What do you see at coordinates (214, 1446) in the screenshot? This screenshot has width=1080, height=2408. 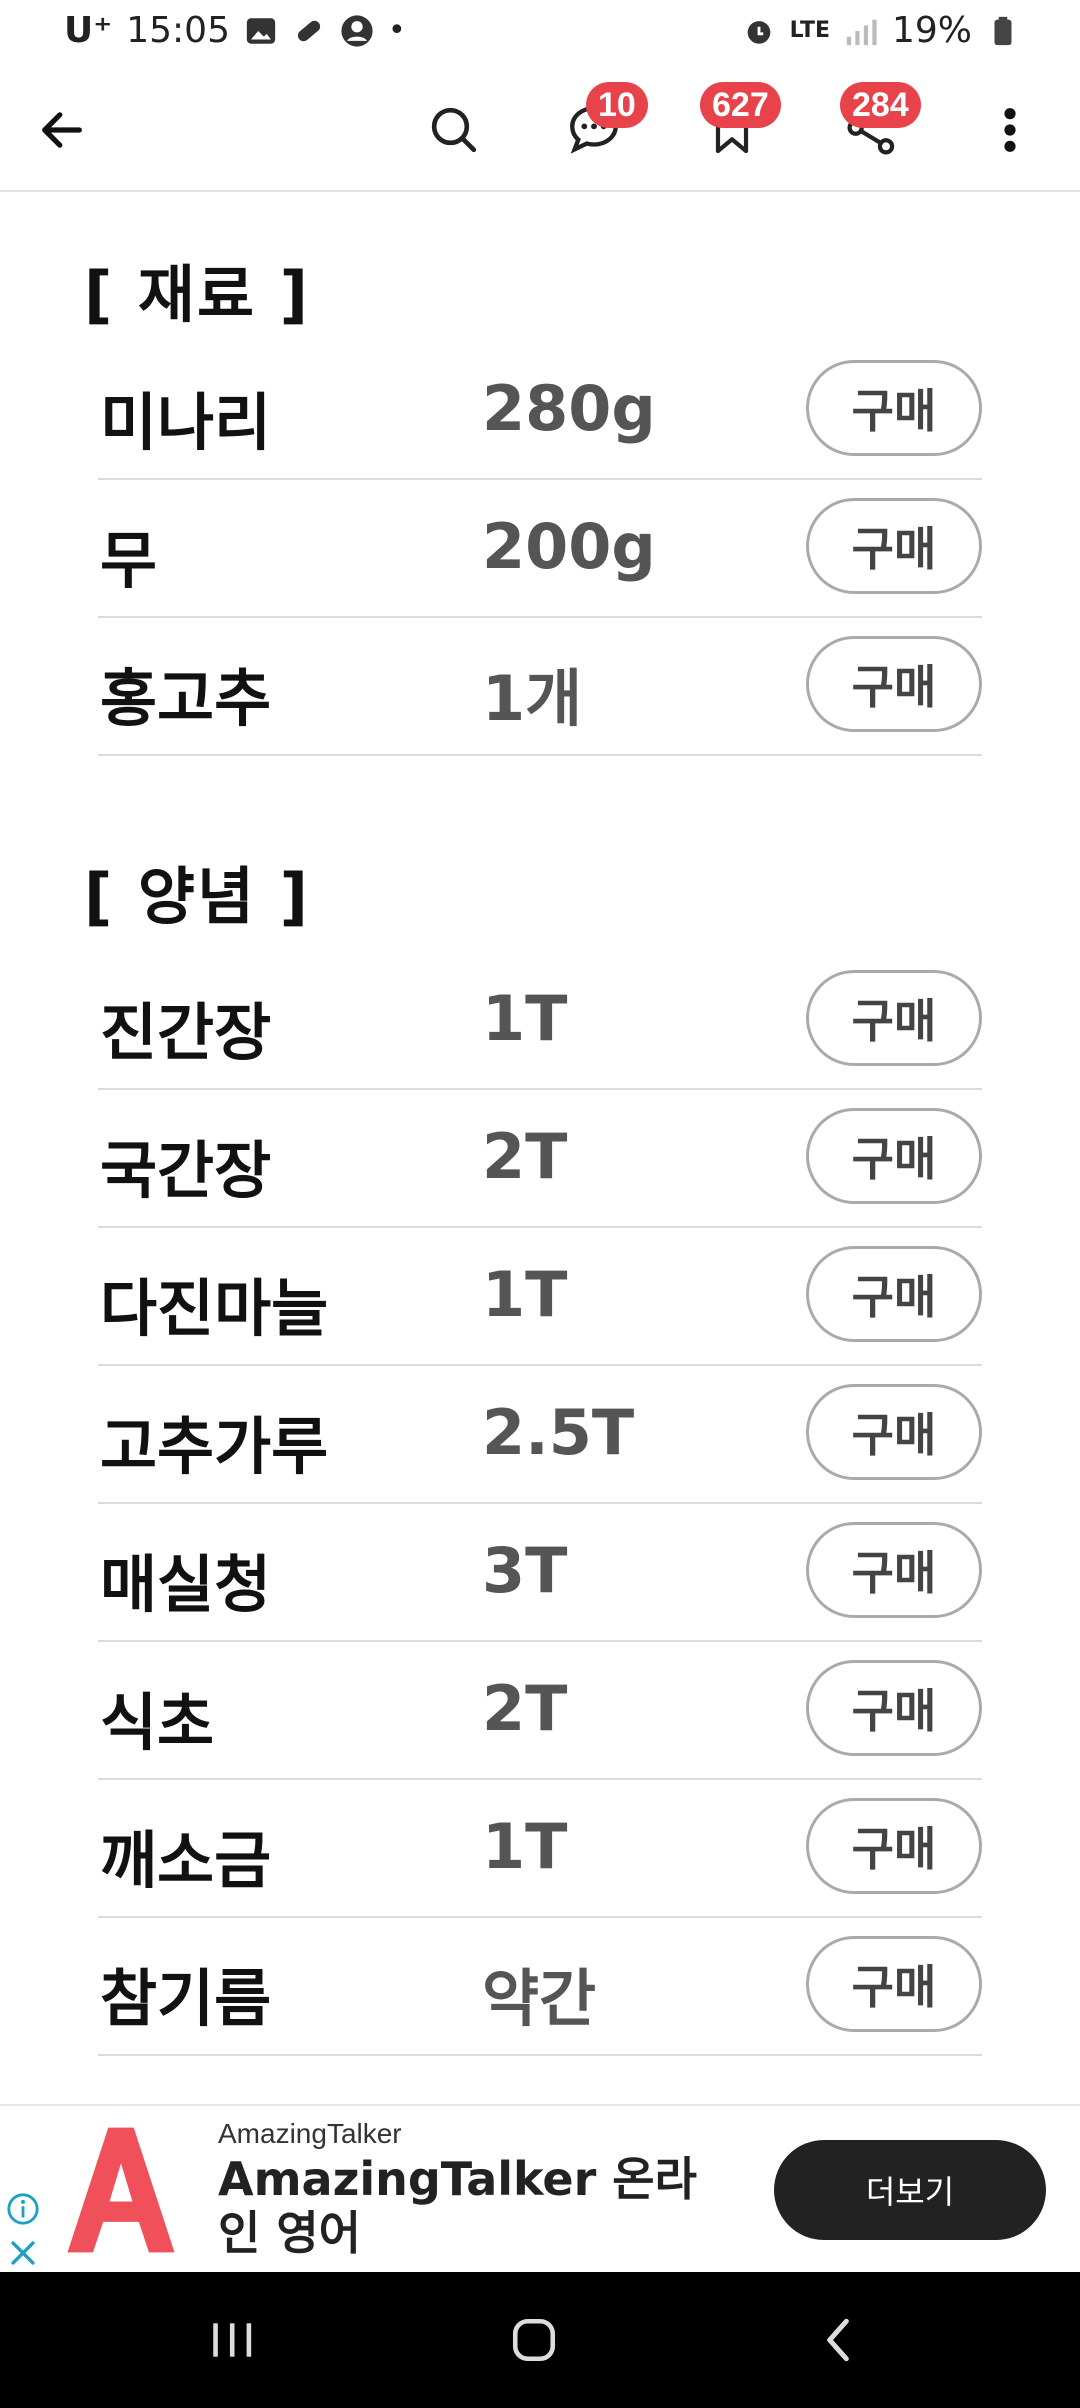 I see `ingredient-name: 고추가루` at bounding box center [214, 1446].